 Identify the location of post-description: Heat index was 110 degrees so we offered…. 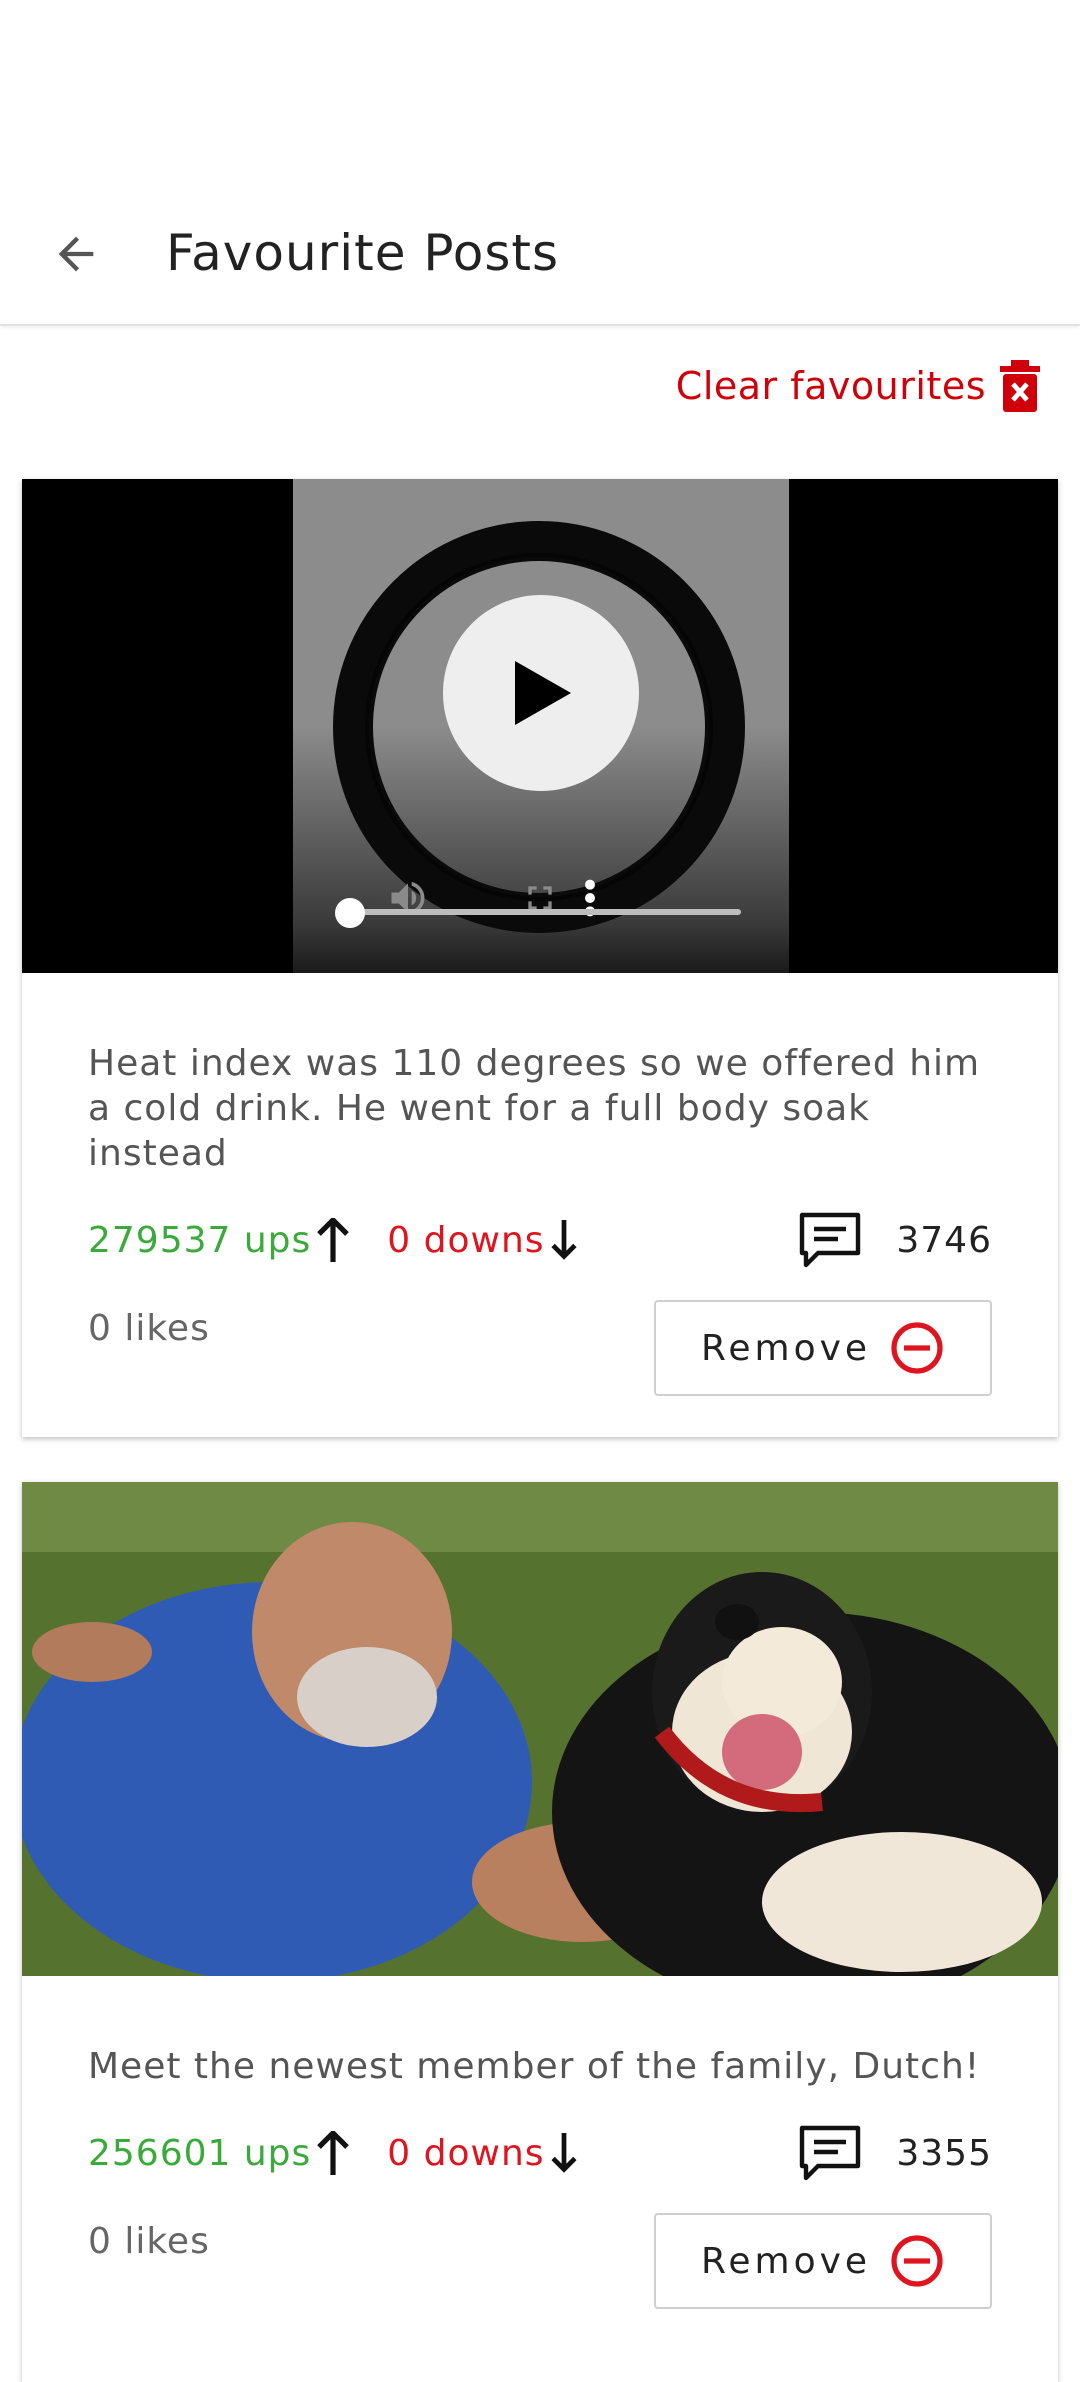
(534, 1108).